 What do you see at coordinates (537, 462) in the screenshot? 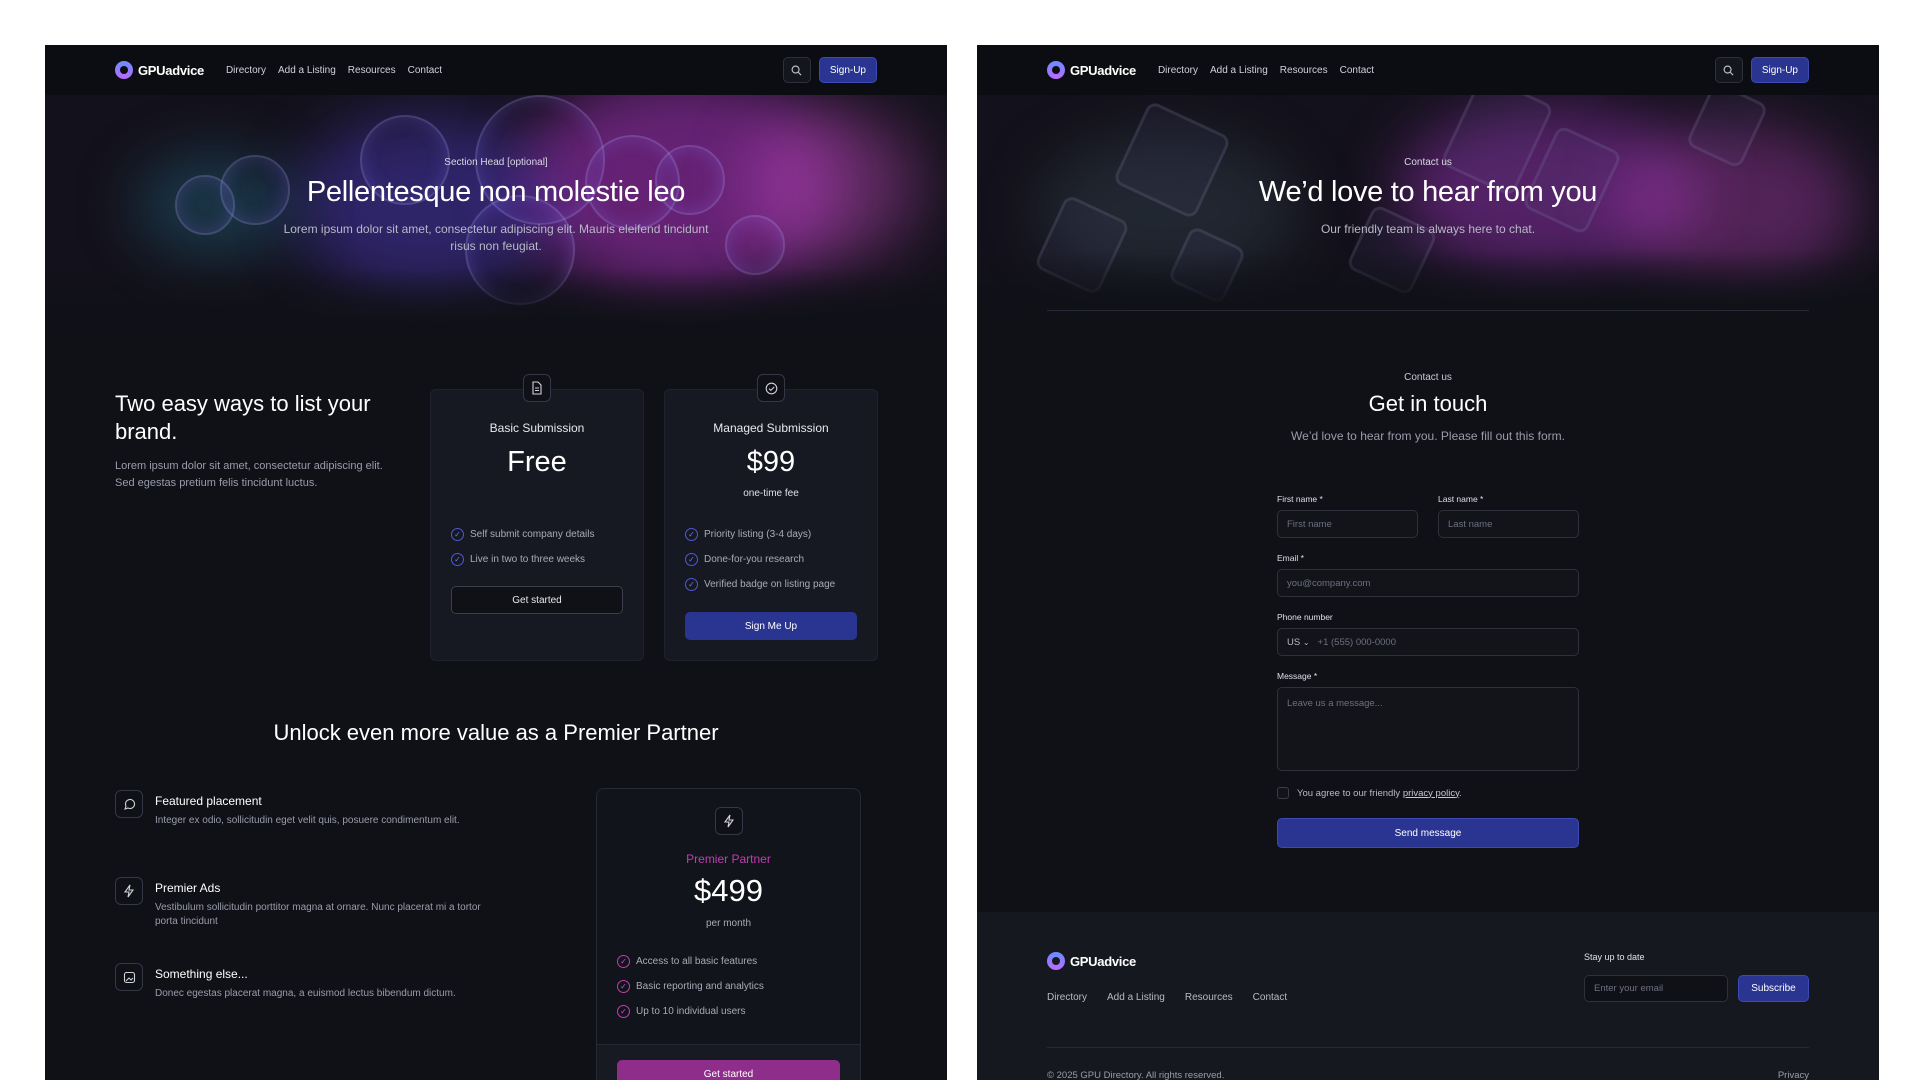
I see `plan-price: Free` at bounding box center [537, 462].